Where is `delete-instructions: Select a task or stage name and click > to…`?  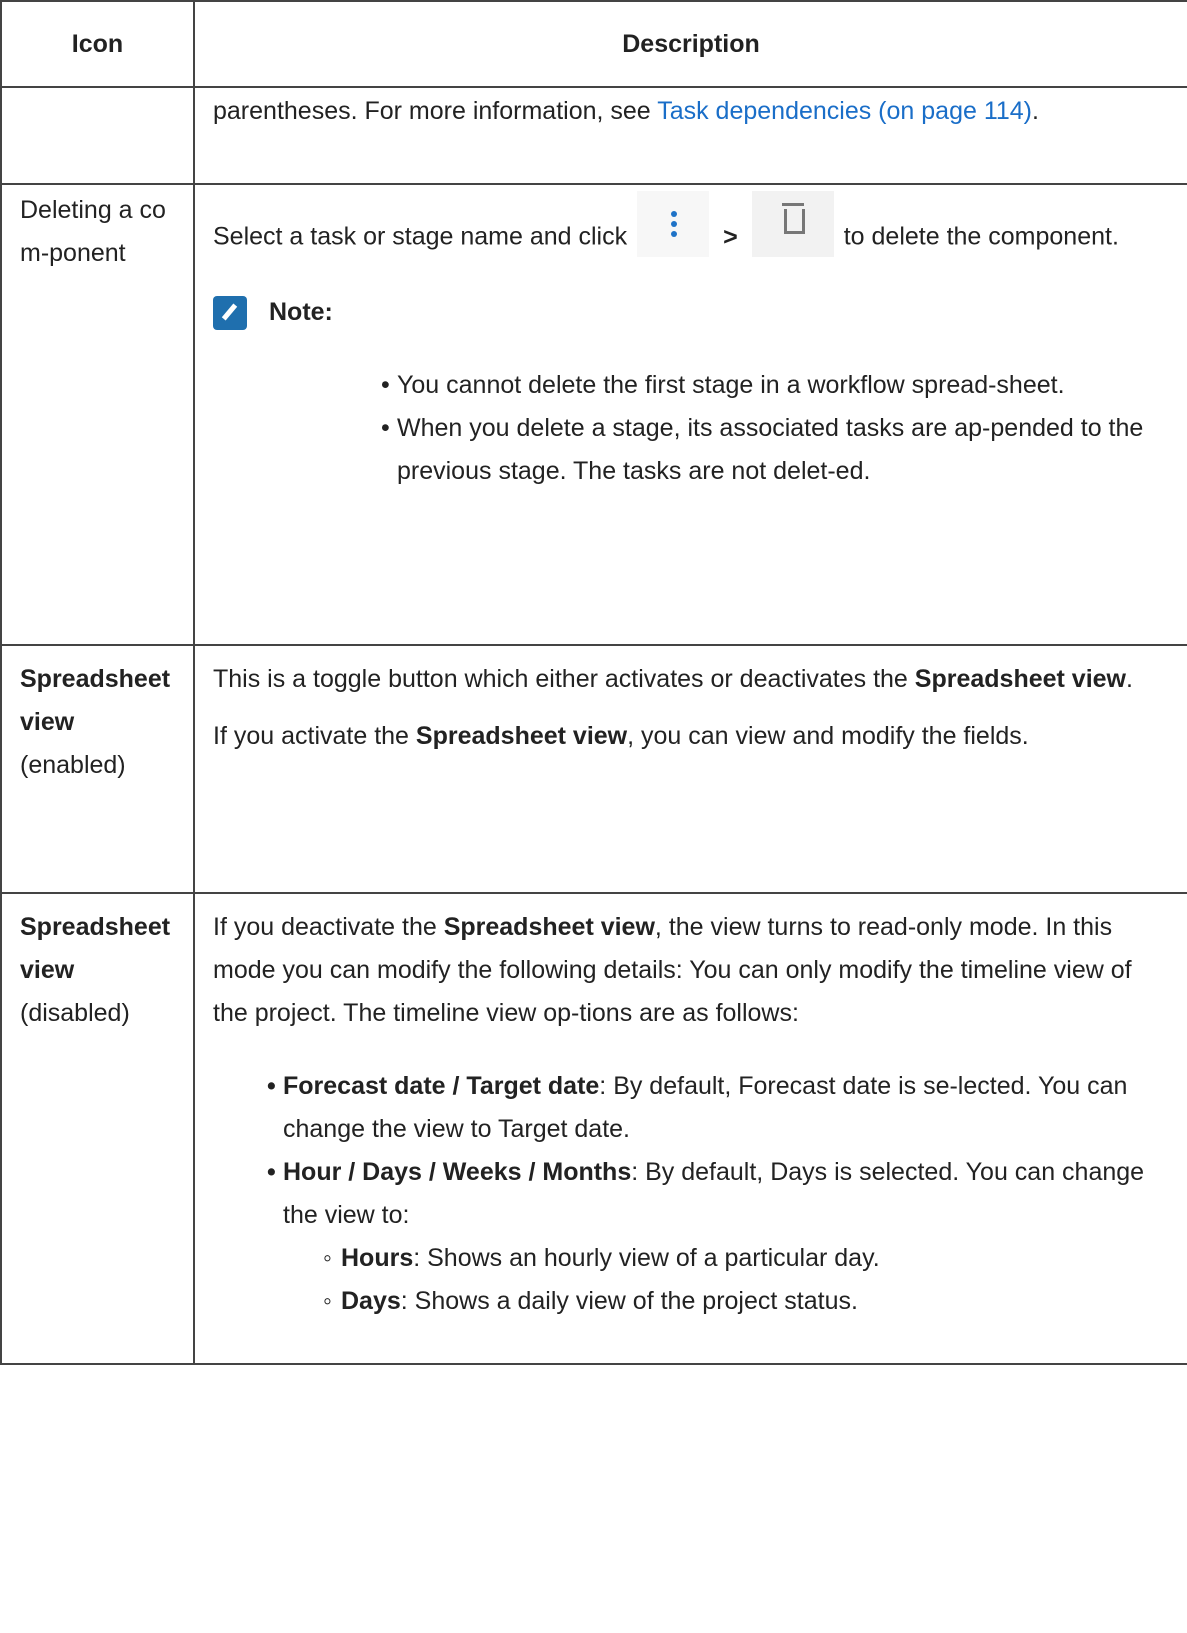
delete-instructions: Select a task or stage name and click > to… is located at coordinates (690, 231).